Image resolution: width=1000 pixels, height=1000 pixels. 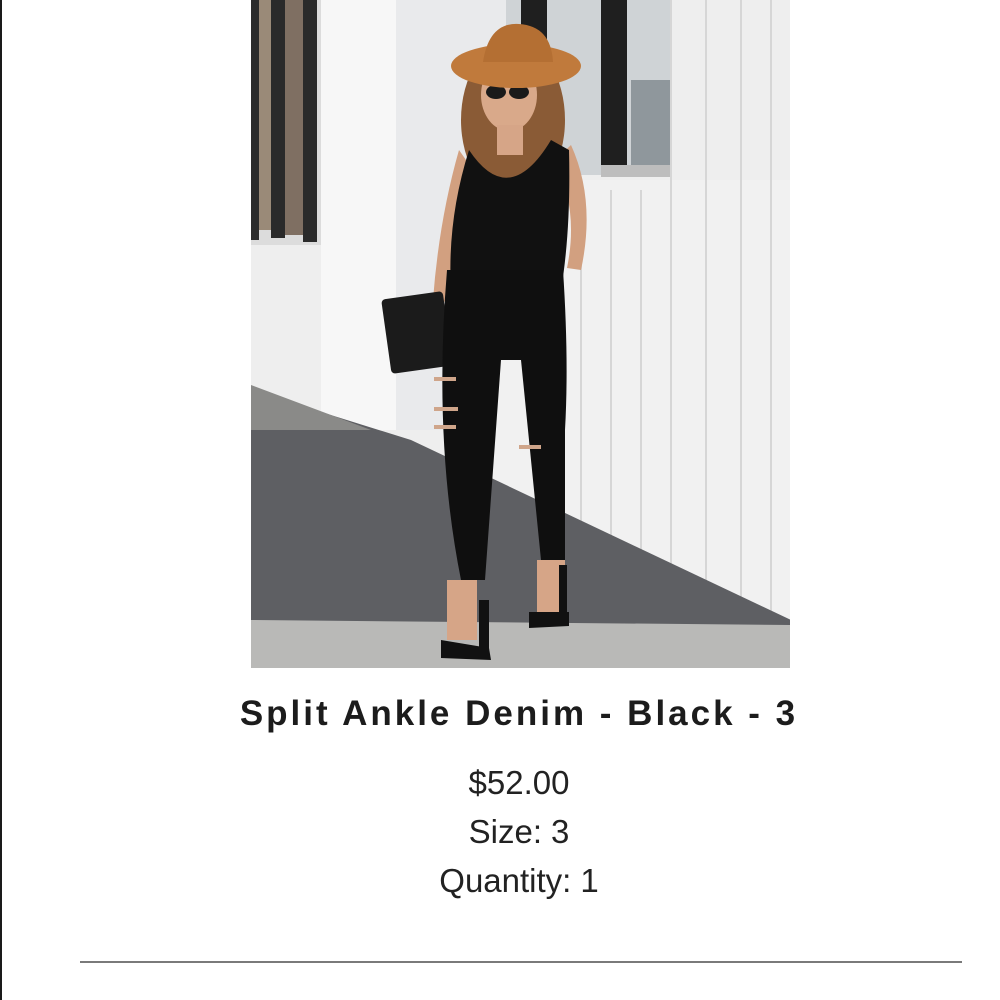 What do you see at coordinates (505, 880) in the screenshot?
I see `quantity-label: Quantity:` at bounding box center [505, 880].